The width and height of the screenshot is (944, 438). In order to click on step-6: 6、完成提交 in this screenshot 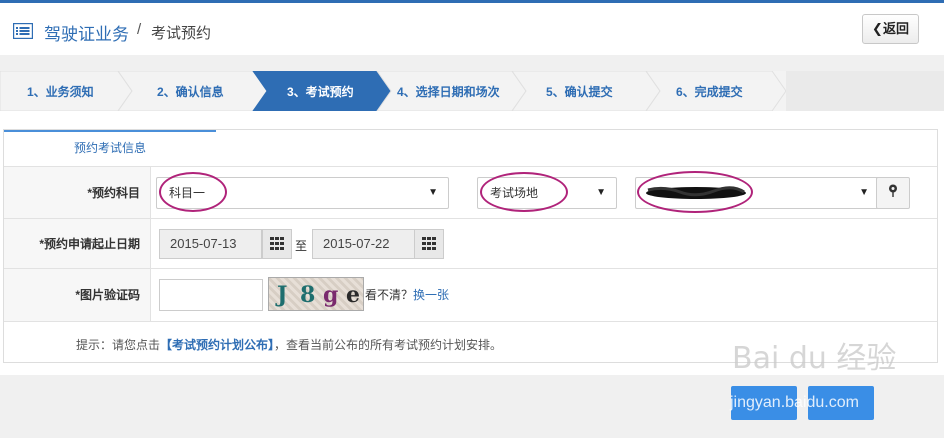, I will do `click(709, 91)`.